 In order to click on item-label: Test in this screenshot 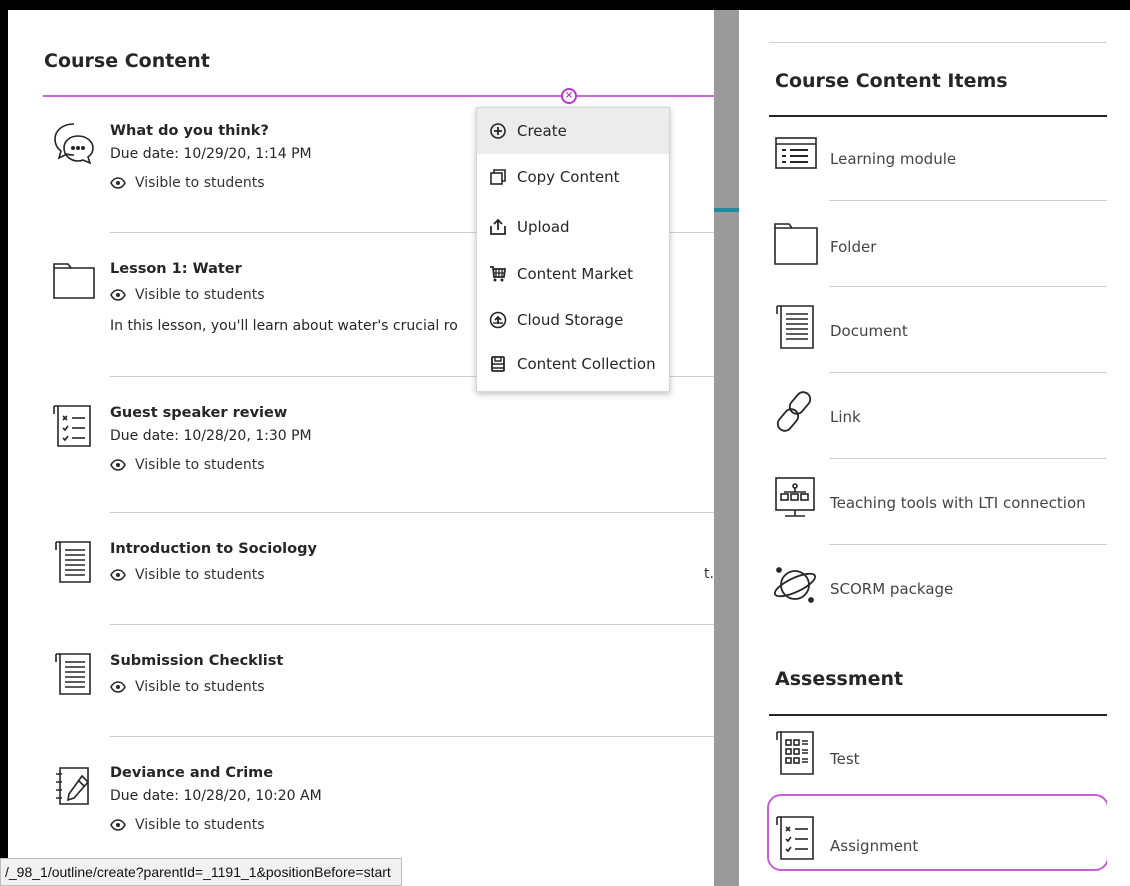, I will do `click(845, 759)`.